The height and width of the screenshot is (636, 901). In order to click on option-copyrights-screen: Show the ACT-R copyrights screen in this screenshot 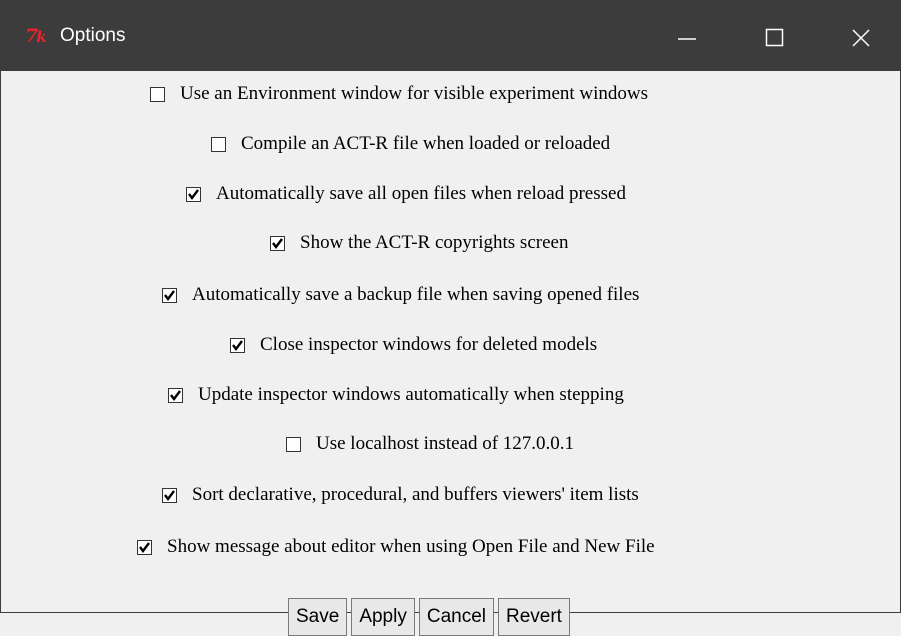, I will do `click(419, 243)`.